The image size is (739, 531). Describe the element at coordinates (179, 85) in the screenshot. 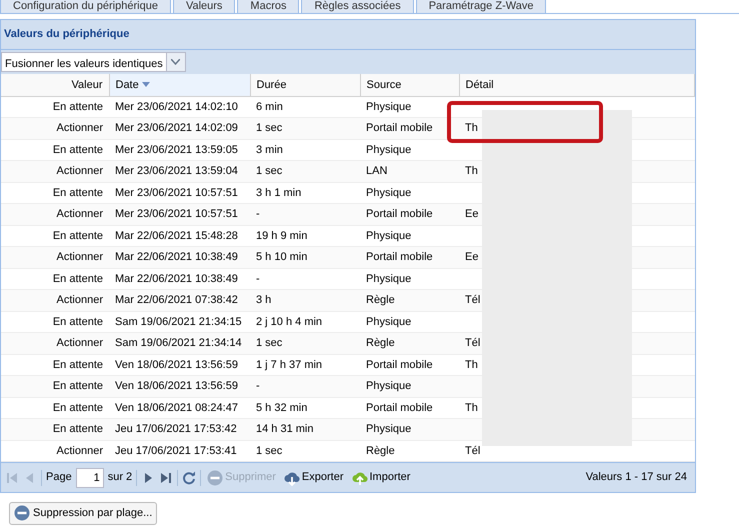

I see `column-header: Date` at that location.